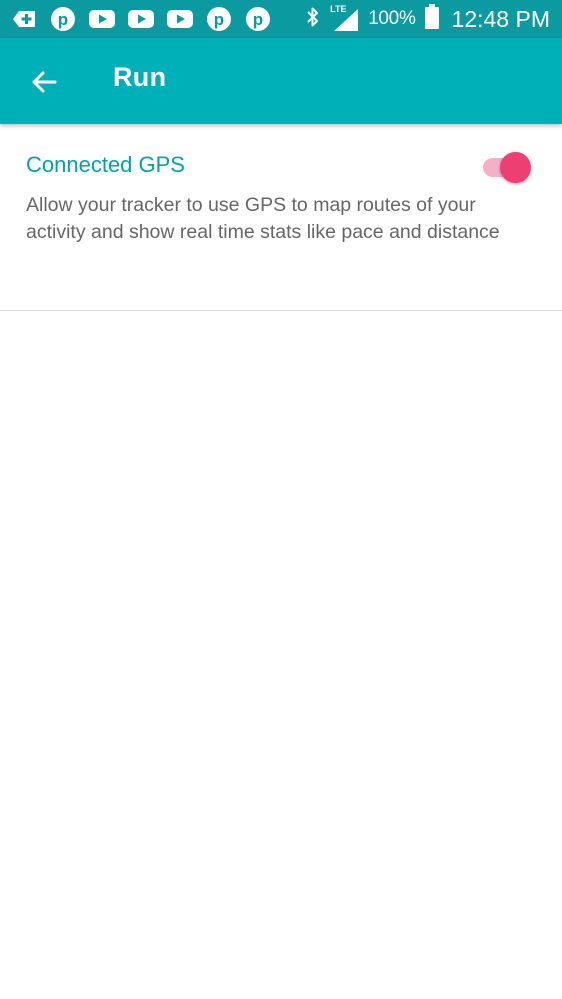  What do you see at coordinates (140, 77) in the screenshot?
I see `page-title: Run` at bounding box center [140, 77].